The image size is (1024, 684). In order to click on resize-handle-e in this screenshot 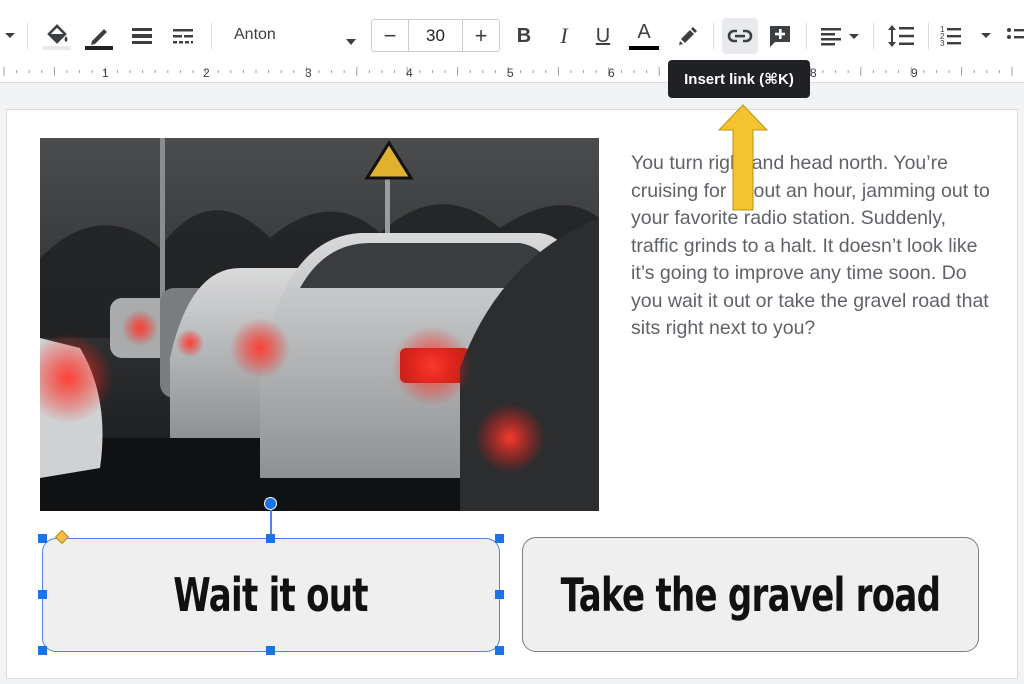, I will do `click(499, 594)`.